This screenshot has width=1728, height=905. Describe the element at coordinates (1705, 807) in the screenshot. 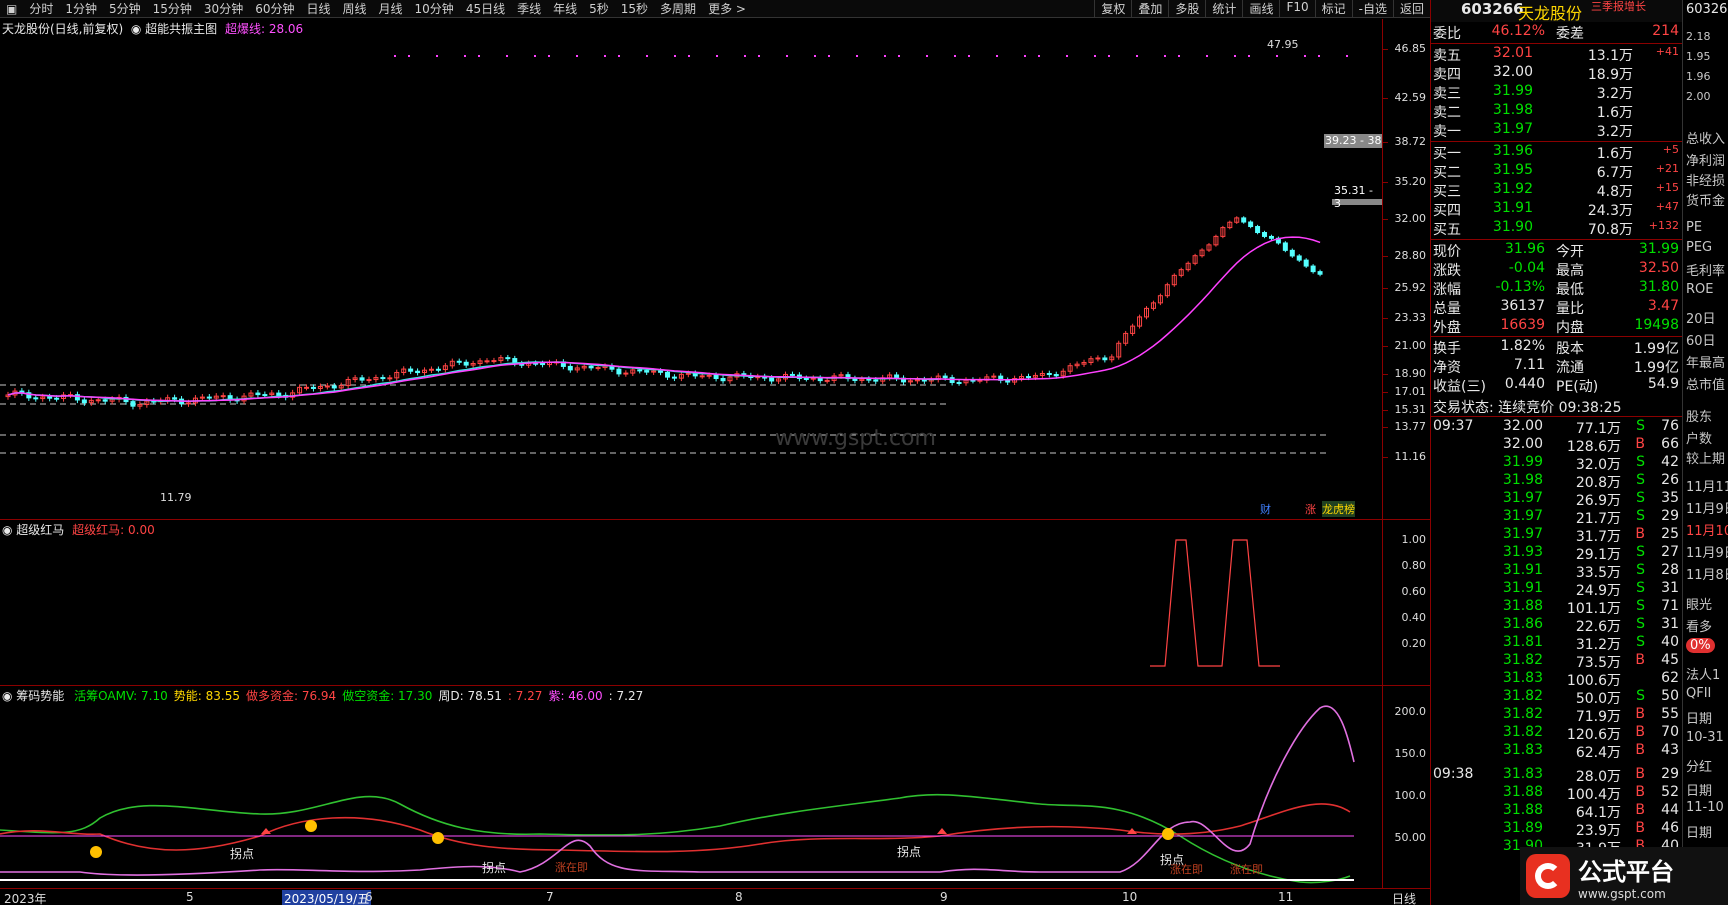

I see `f10-item: 11-10` at that location.